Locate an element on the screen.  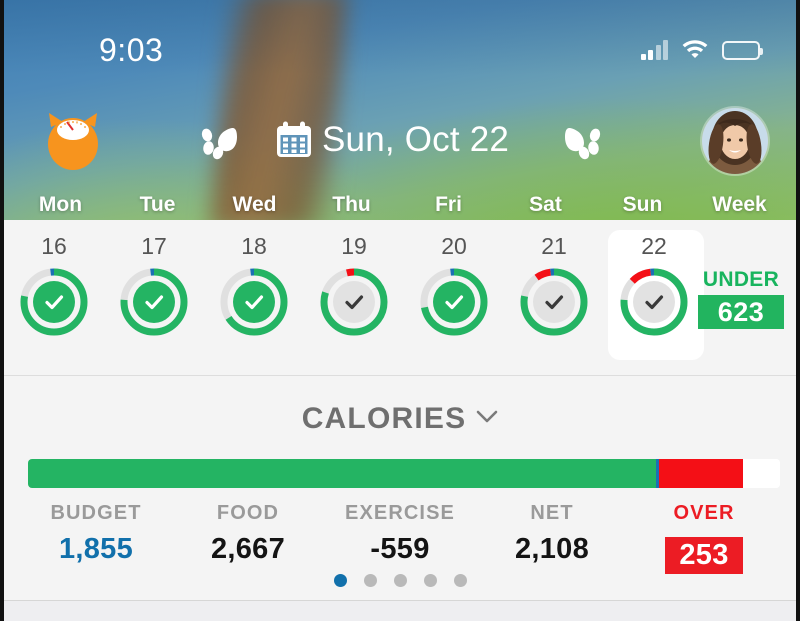
stat-value: 253 is located at coordinates (704, 552).